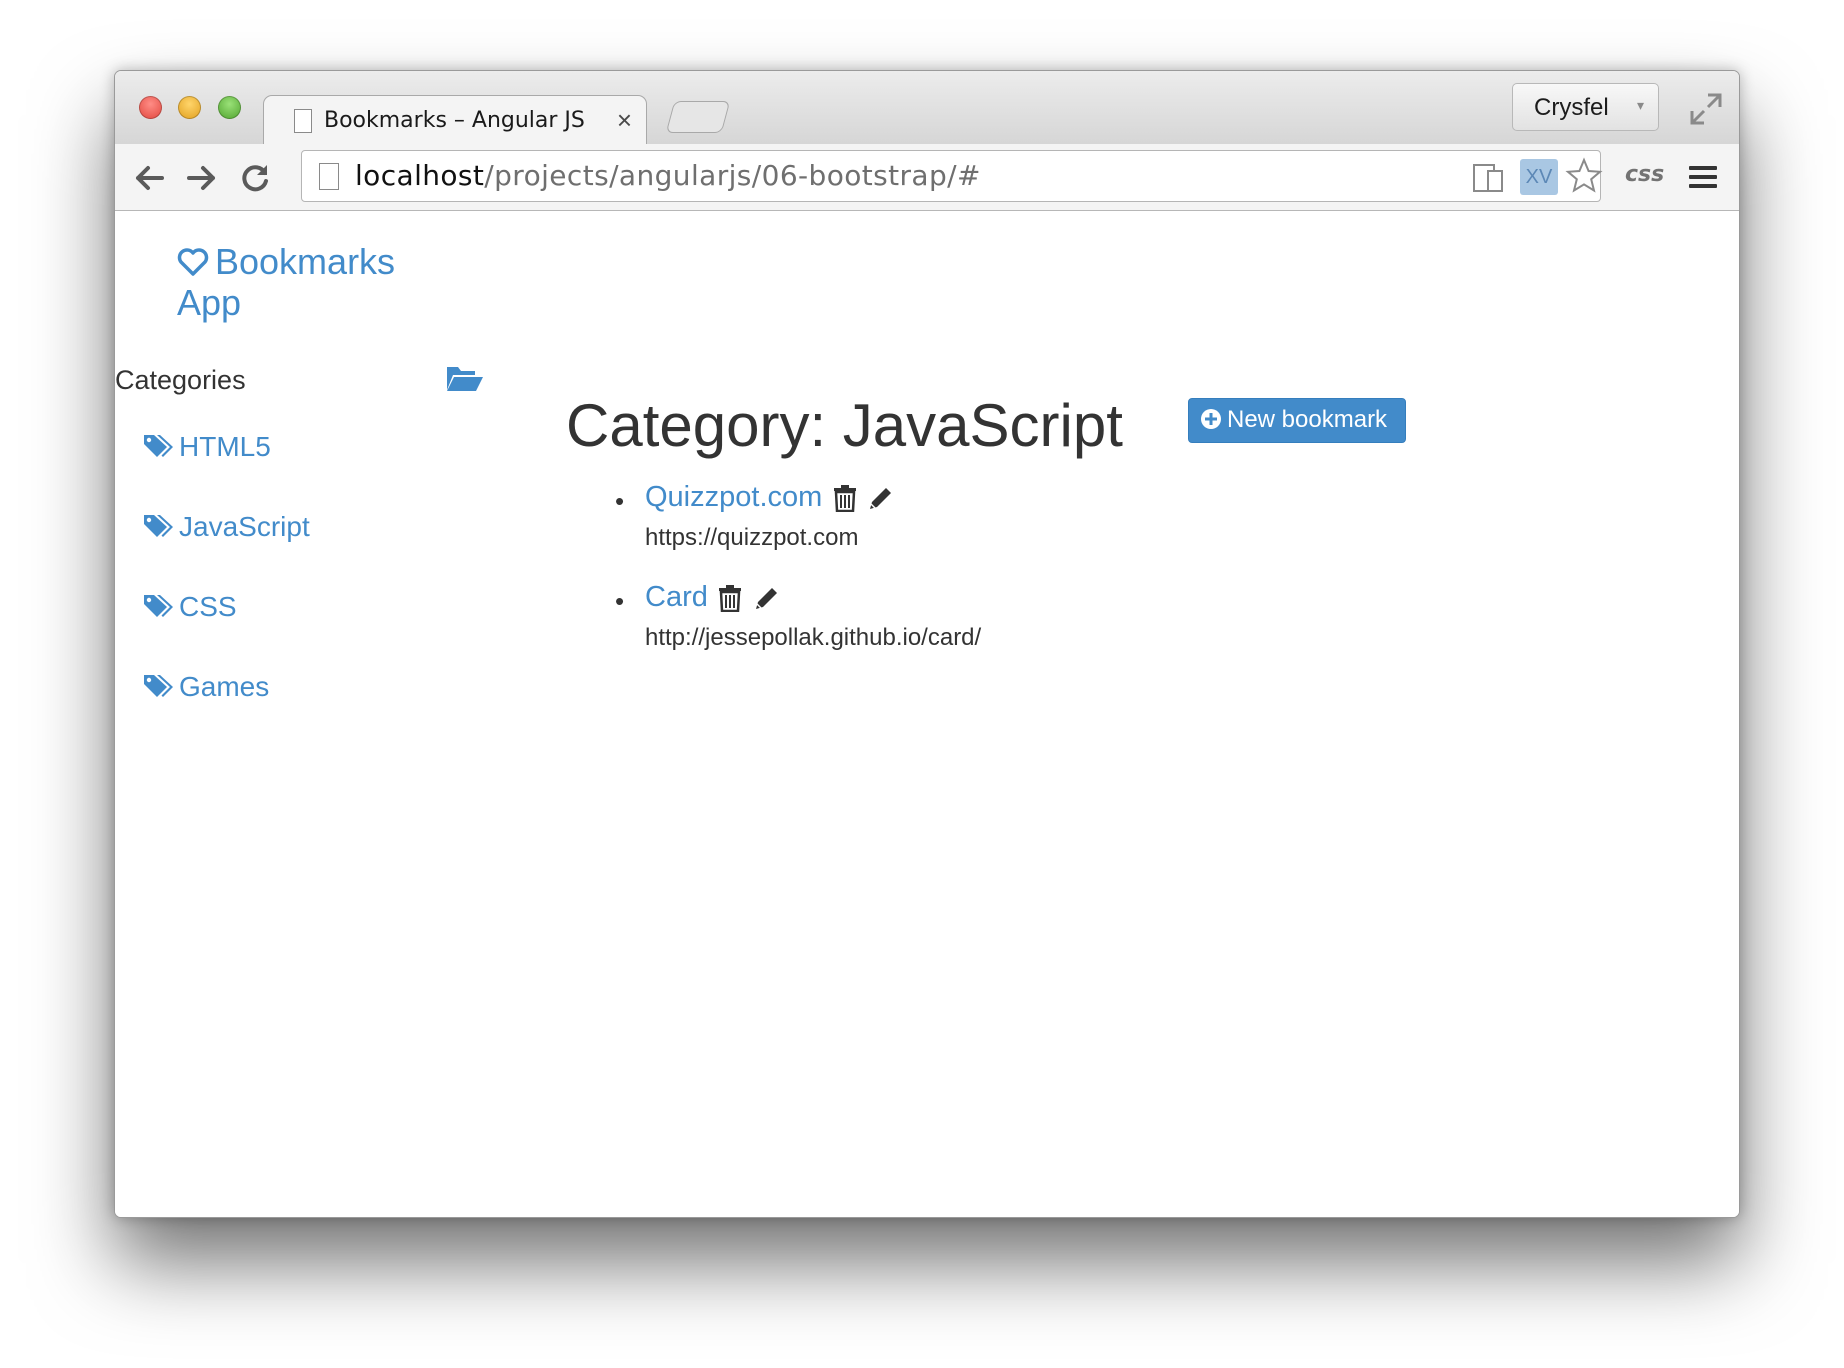  Describe the element at coordinates (1584, 176) in the screenshot. I see `star-icon` at that location.